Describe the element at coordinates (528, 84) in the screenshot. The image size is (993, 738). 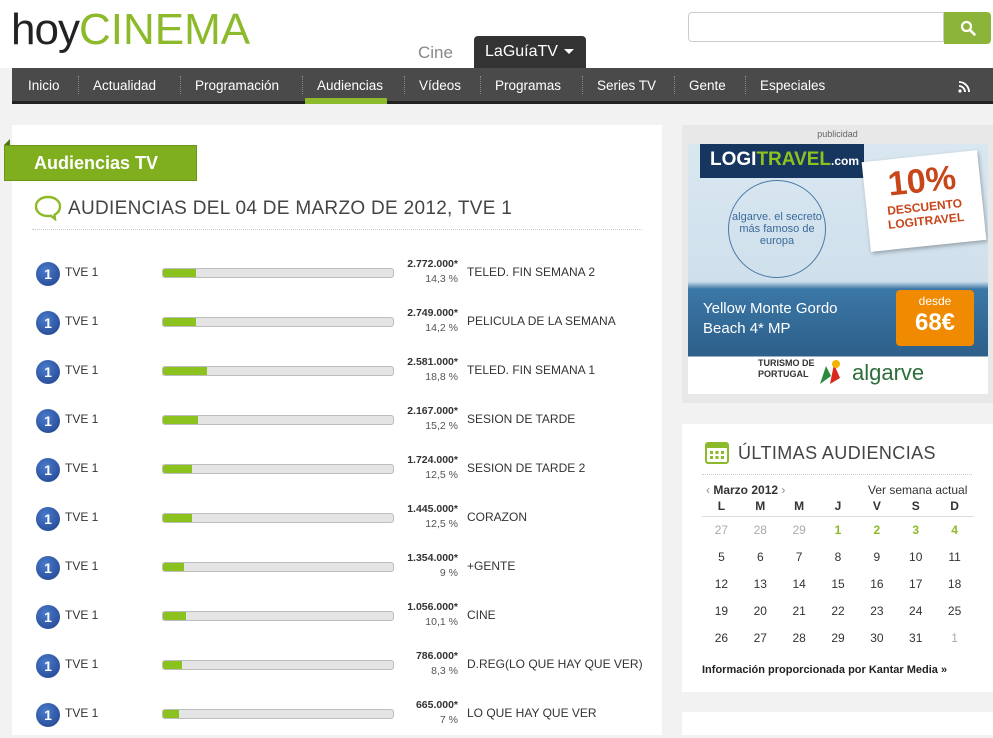
I see `nav-item-programas: Programas` at that location.